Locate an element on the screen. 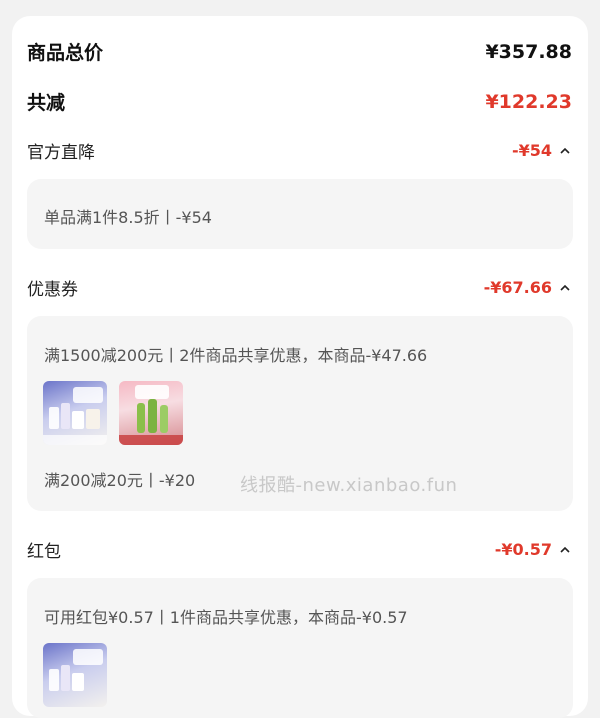  section-redpacket-label: 红包 is located at coordinates (44, 552).